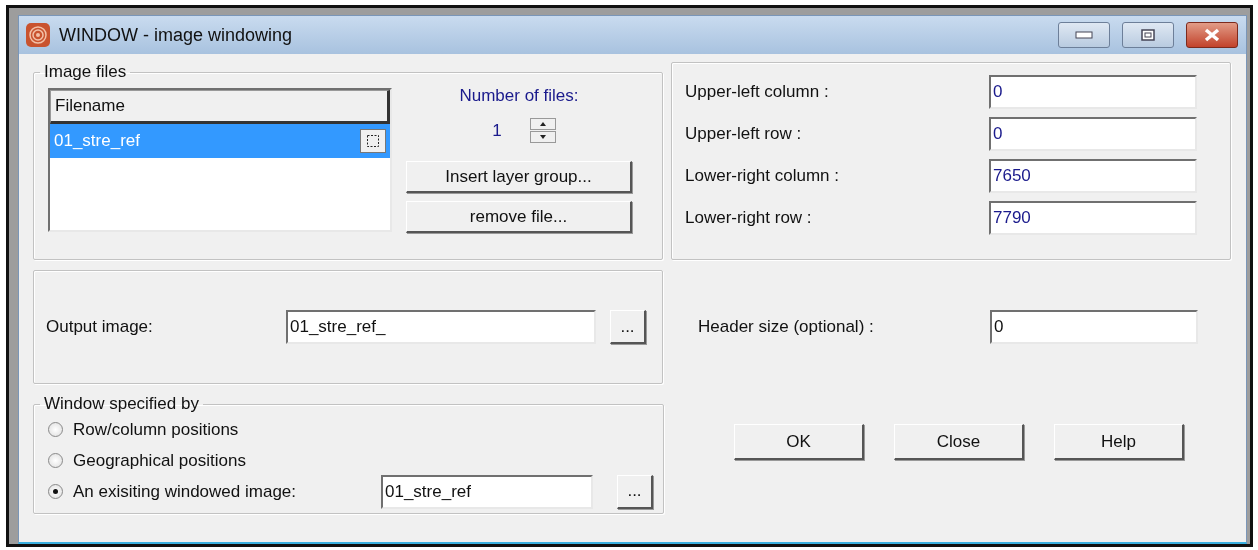  Describe the element at coordinates (799, 442) in the screenshot. I see `ok-button: OK` at that location.